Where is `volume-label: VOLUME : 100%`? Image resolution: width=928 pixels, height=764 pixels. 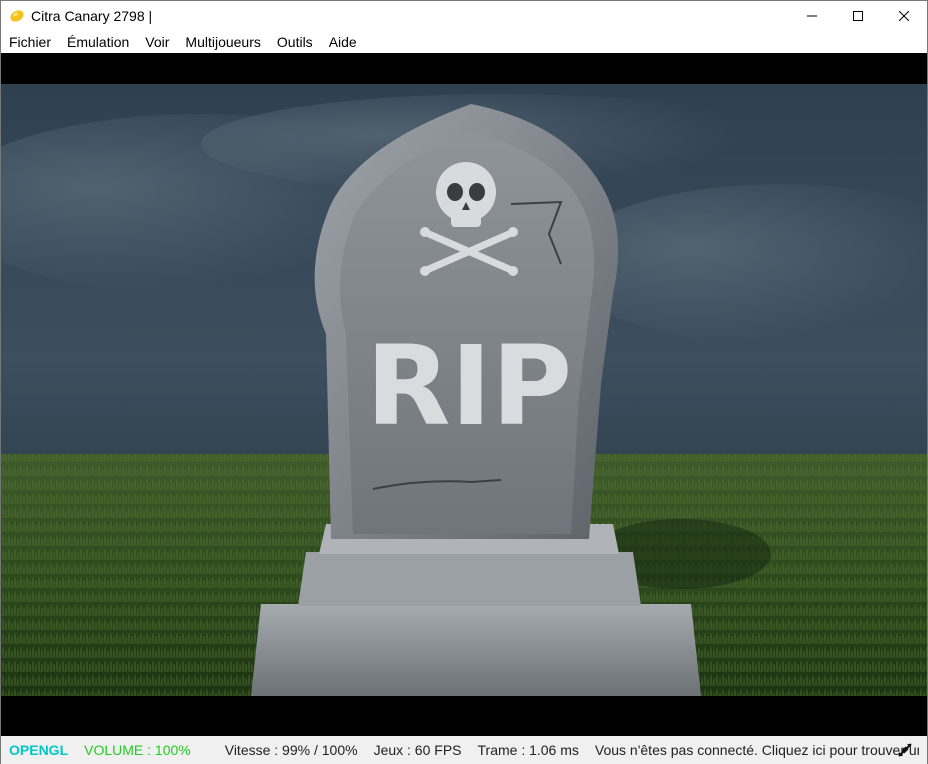 volume-label: VOLUME : 100% is located at coordinates (137, 750).